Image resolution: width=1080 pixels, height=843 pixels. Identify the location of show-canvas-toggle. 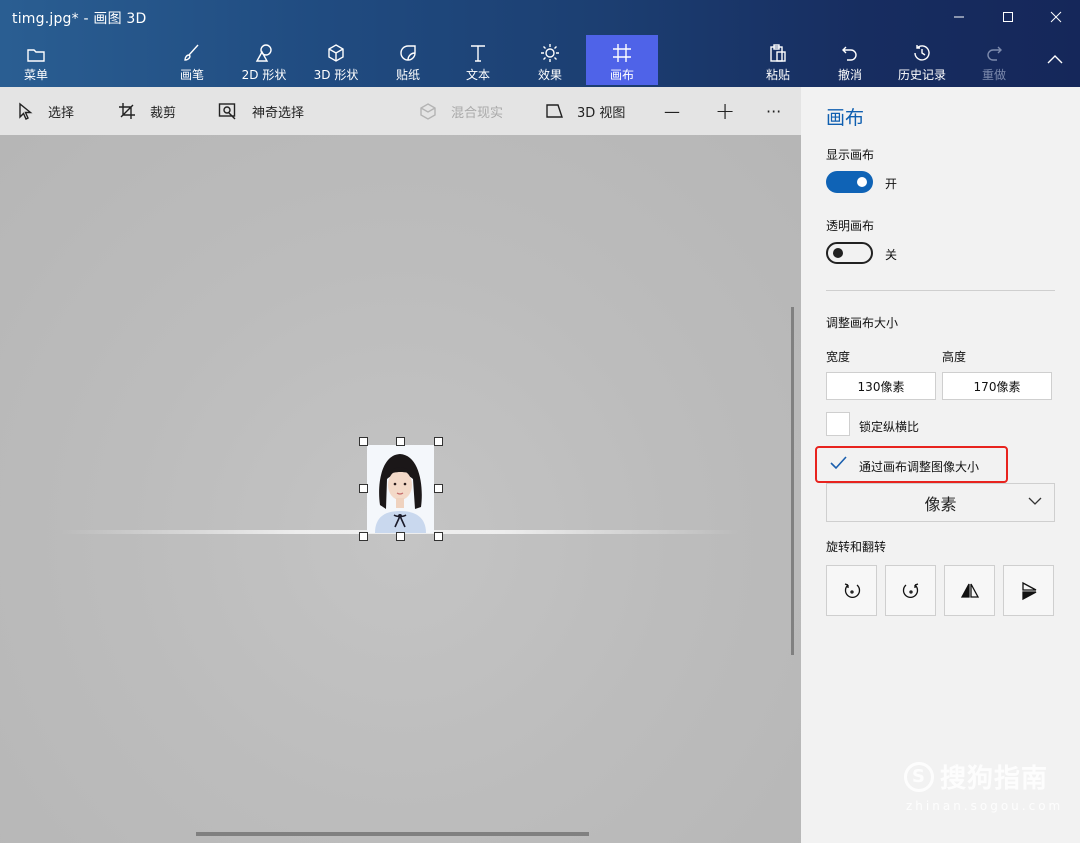
(849, 182).